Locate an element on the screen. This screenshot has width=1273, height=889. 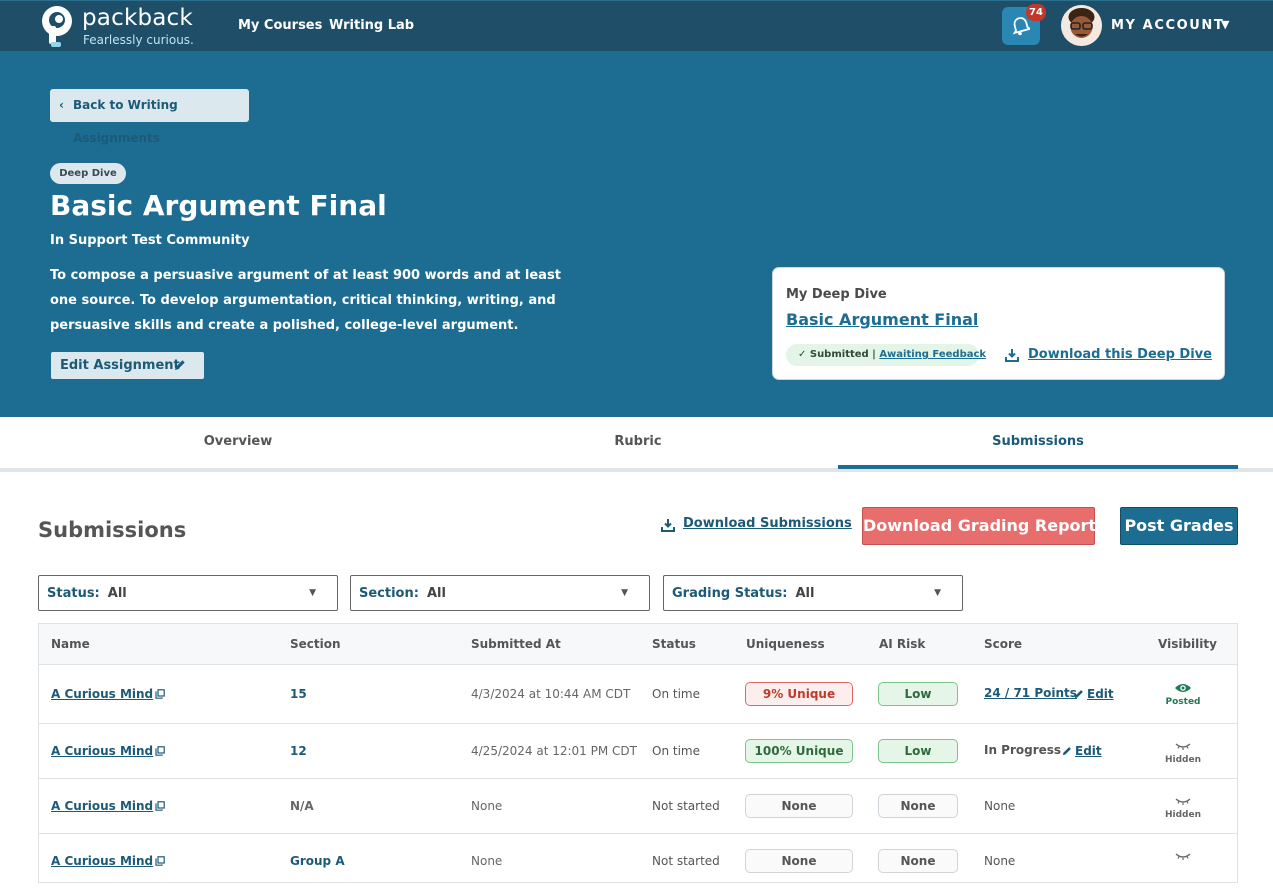
post-grades-button: Post Grades is located at coordinates (1179, 526).